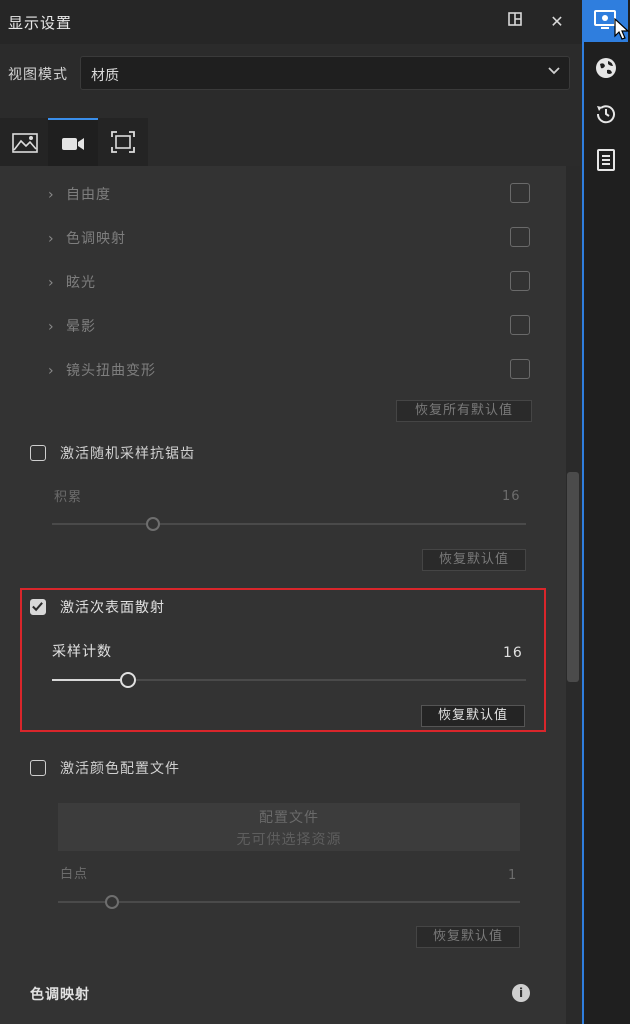 This screenshot has height=1024, width=630. I want to click on tab-camera, so click(73, 142).